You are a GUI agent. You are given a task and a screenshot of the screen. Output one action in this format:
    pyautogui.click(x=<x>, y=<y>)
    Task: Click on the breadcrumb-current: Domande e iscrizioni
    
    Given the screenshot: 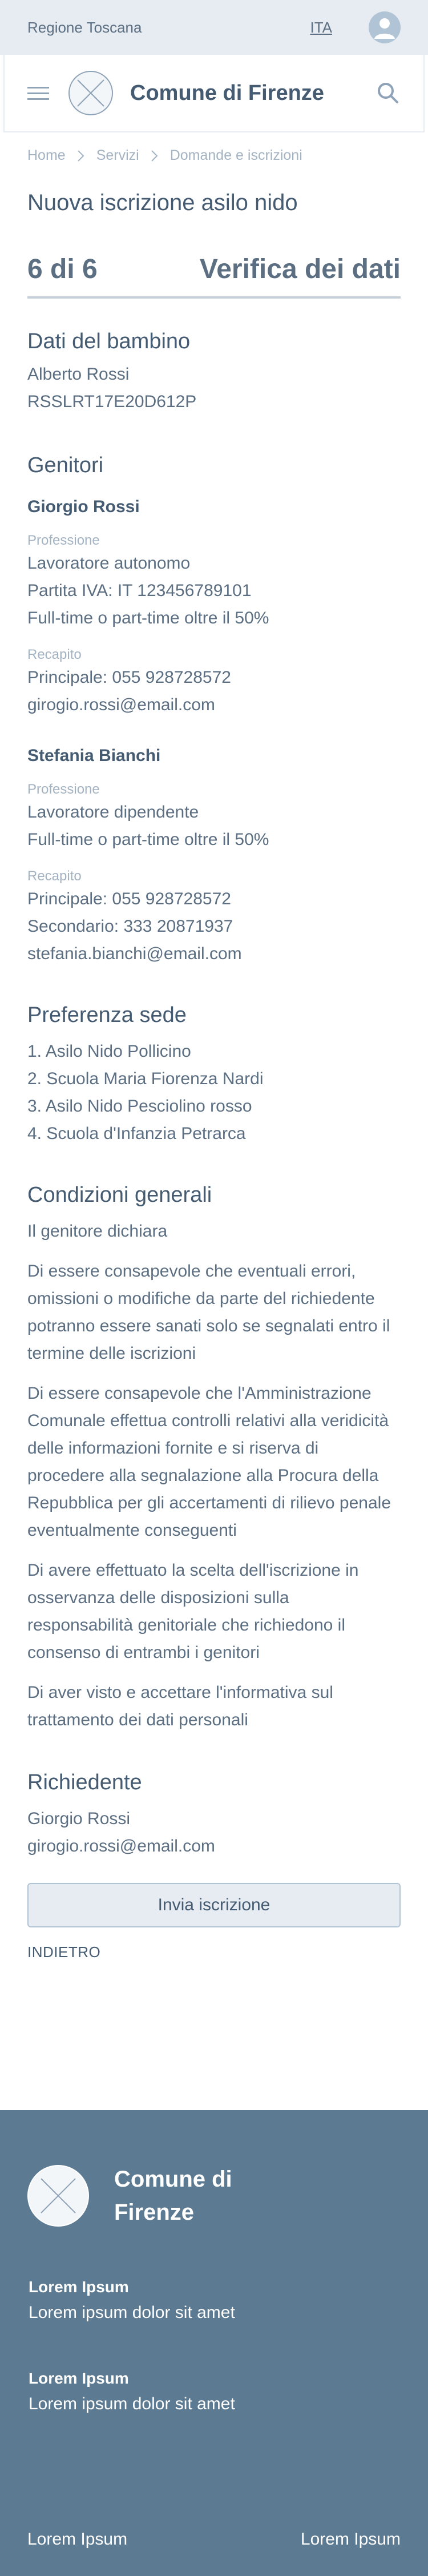 What is the action you would take?
    pyautogui.click(x=236, y=155)
    